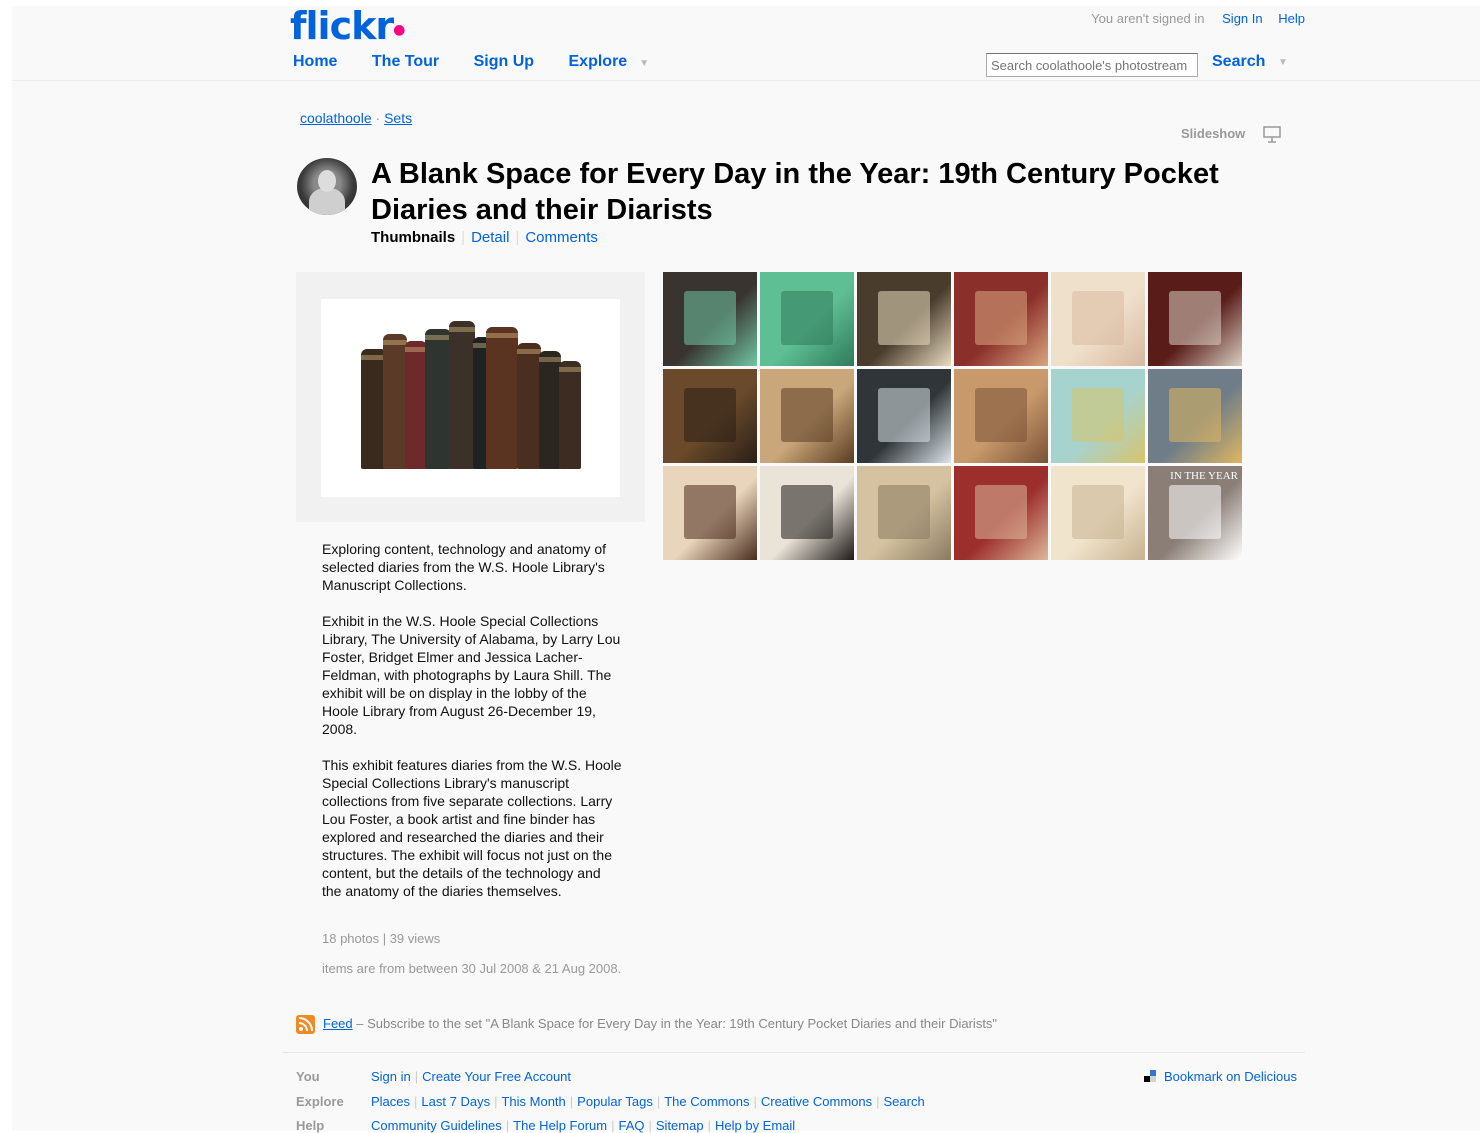 The height and width of the screenshot is (1133, 1480). What do you see at coordinates (320, 1101) in the screenshot?
I see `footer-label: Explore` at bounding box center [320, 1101].